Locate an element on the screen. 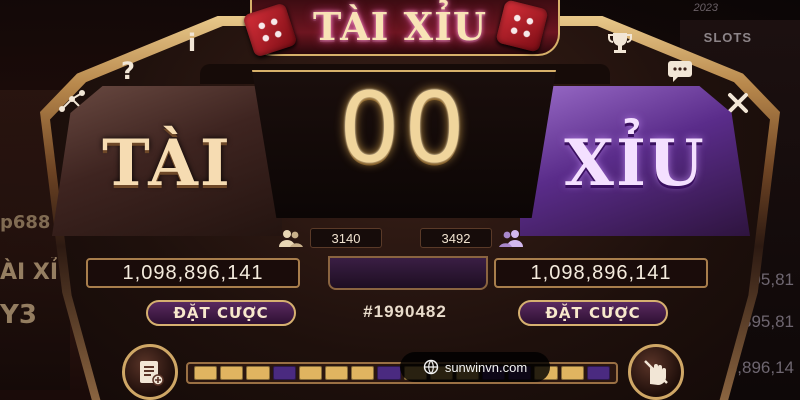  hand-stop-icon is located at coordinates (656, 372).